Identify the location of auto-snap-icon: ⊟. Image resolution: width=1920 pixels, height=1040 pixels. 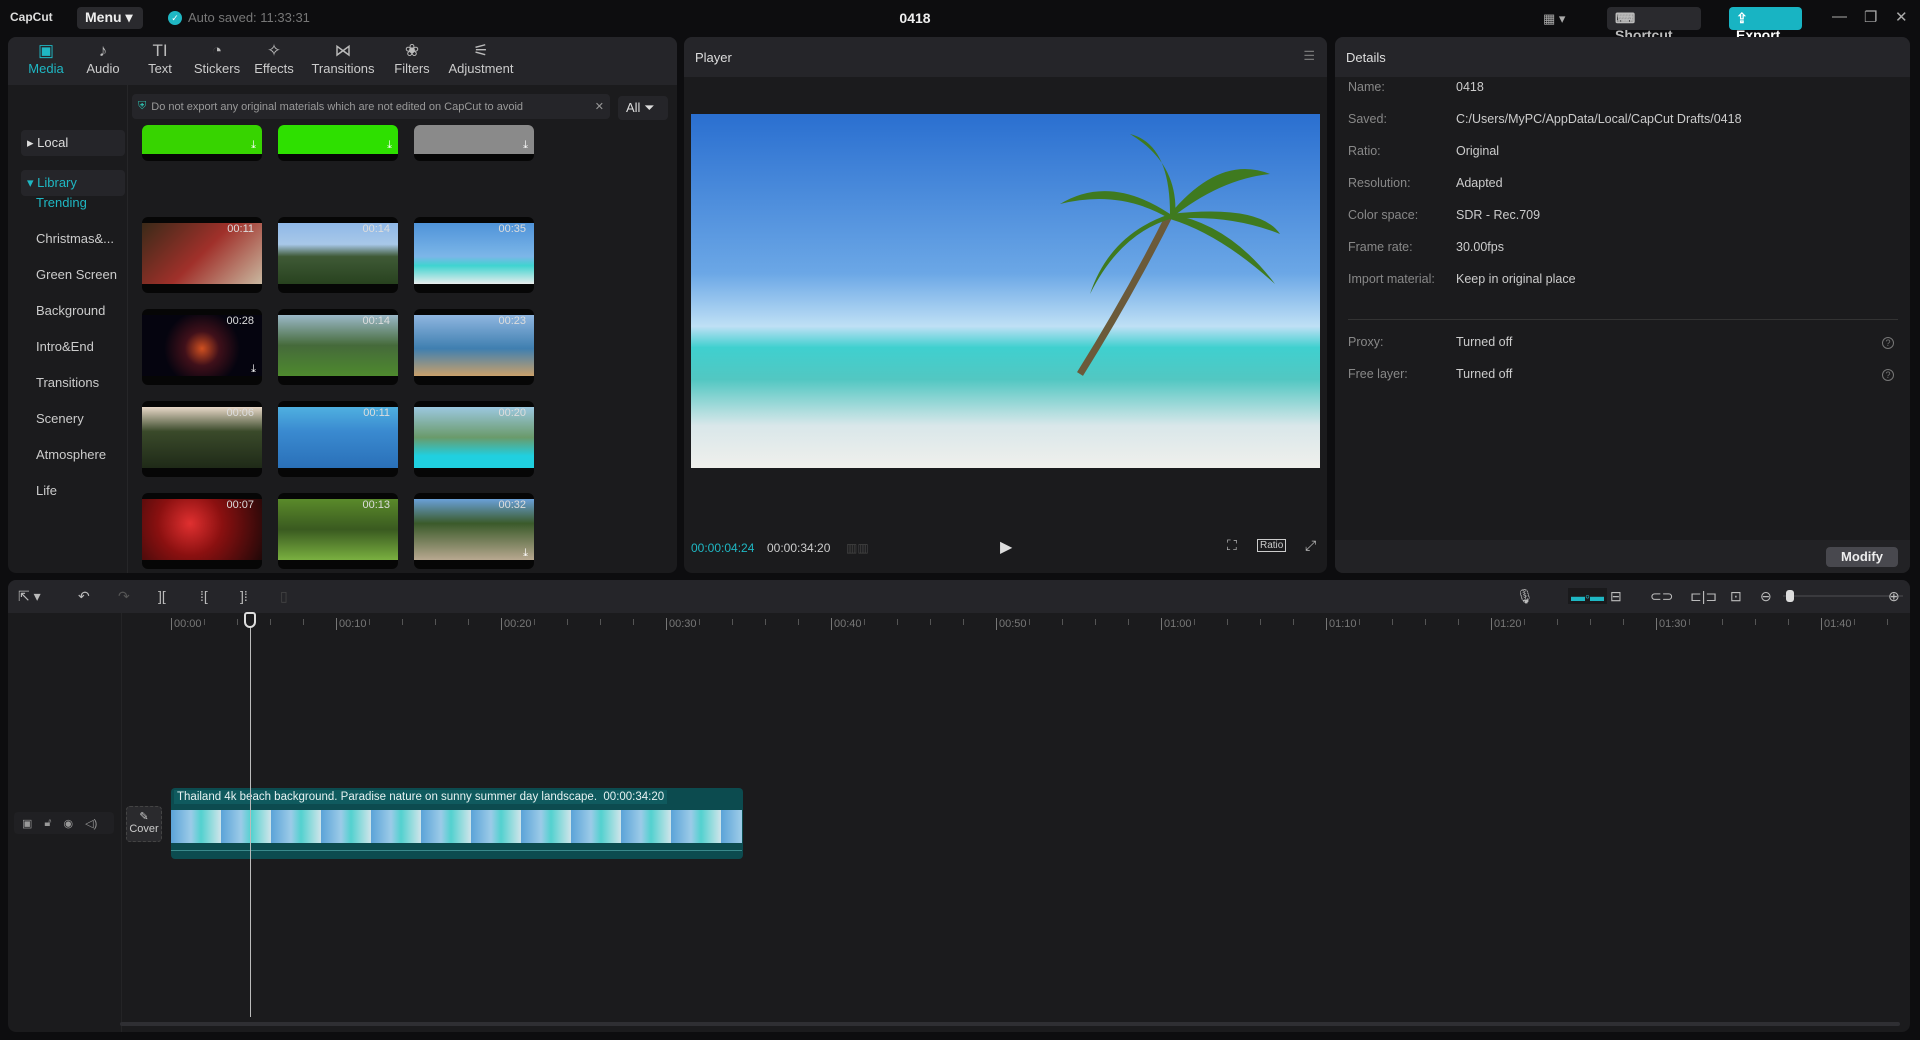
(1616, 596).